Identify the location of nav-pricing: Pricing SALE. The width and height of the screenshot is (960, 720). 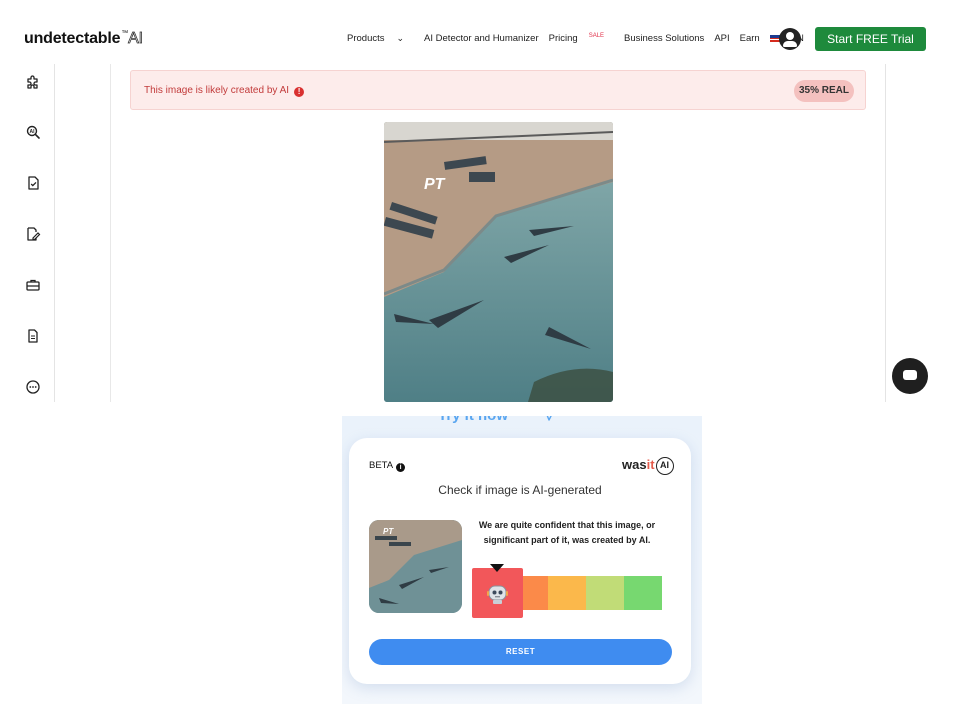
(581, 38).